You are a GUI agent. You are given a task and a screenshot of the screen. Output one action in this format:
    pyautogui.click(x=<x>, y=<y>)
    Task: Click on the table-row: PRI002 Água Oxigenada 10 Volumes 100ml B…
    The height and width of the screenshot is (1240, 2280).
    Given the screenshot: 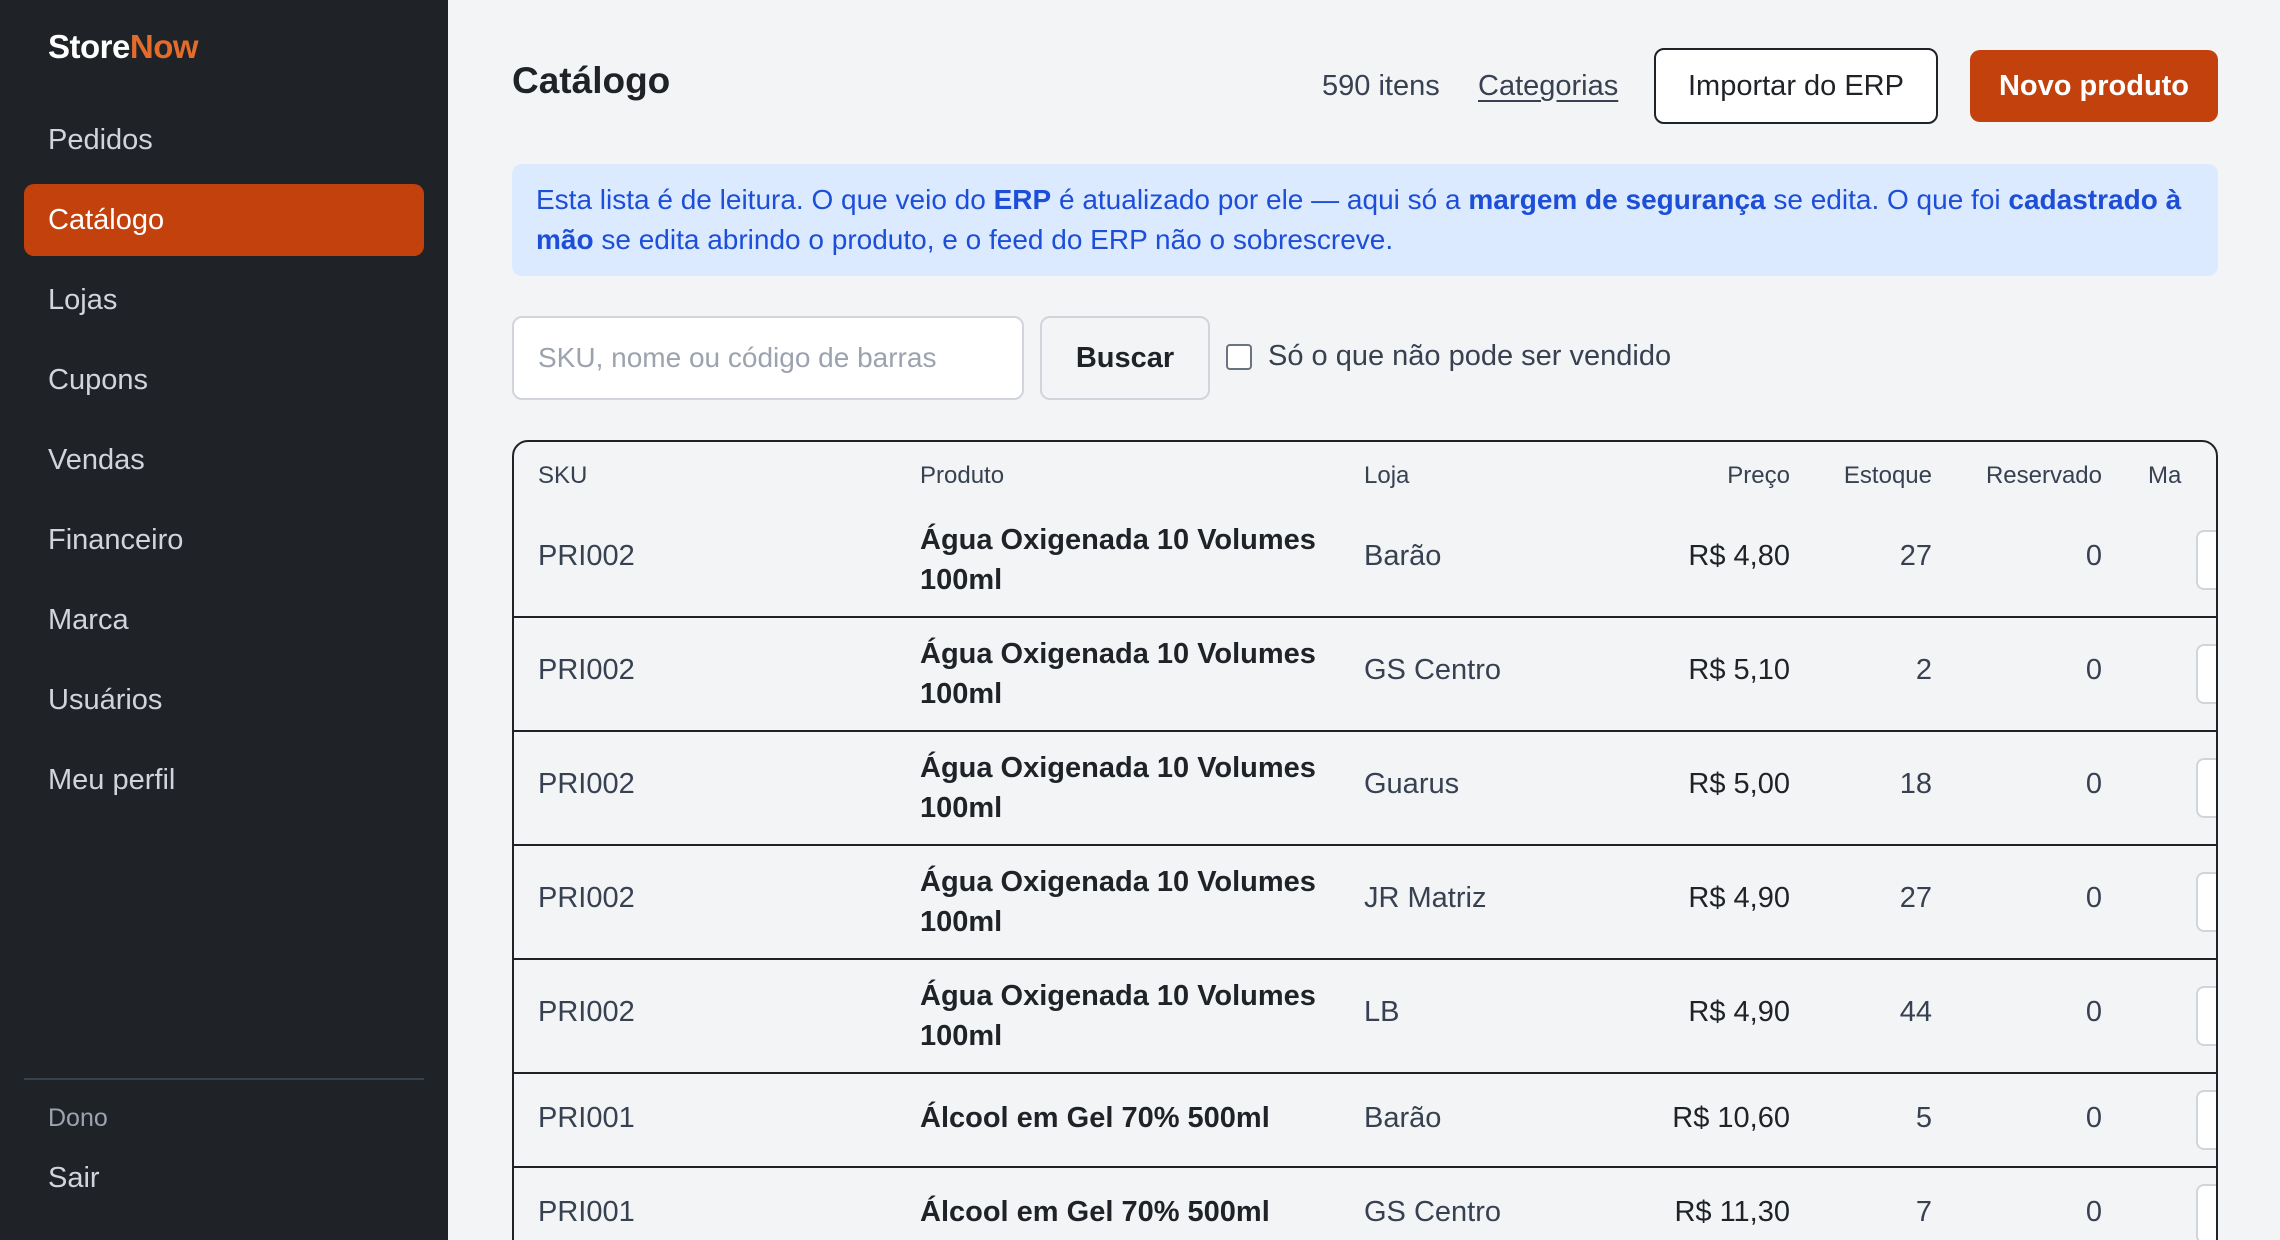 What is the action you would take?
    pyautogui.click(x=1365, y=561)
    